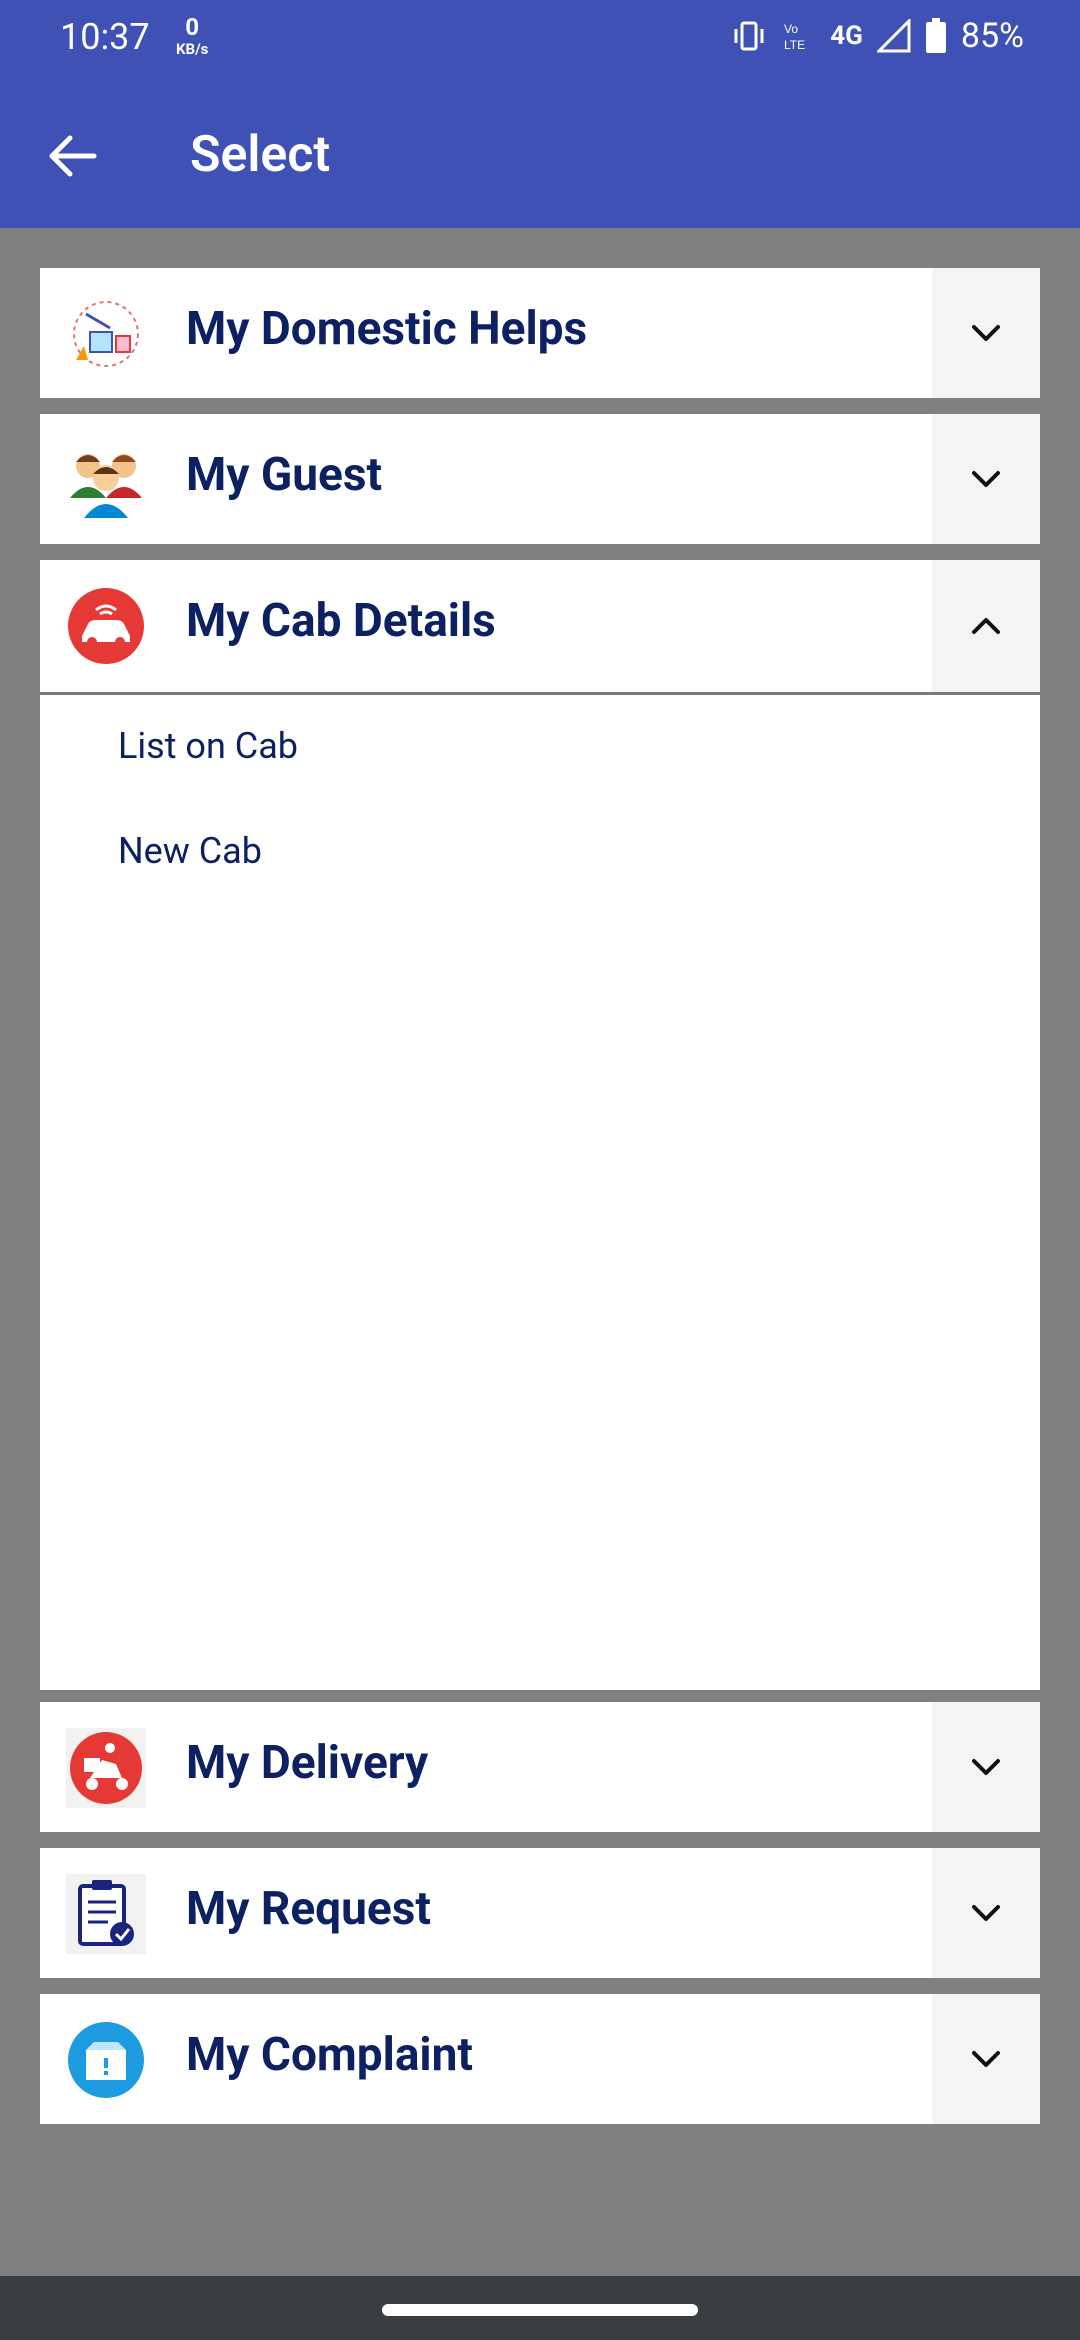 This screenshot has height=2340, width=1080. Describe the element at coordinates (260, 155) in the screenshot. I see `page-title: Select` at that location.